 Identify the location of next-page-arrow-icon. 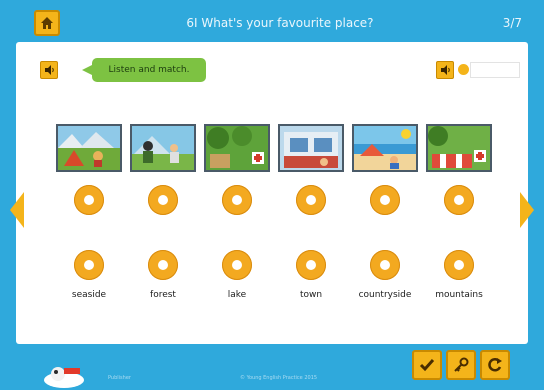
(527, 210).